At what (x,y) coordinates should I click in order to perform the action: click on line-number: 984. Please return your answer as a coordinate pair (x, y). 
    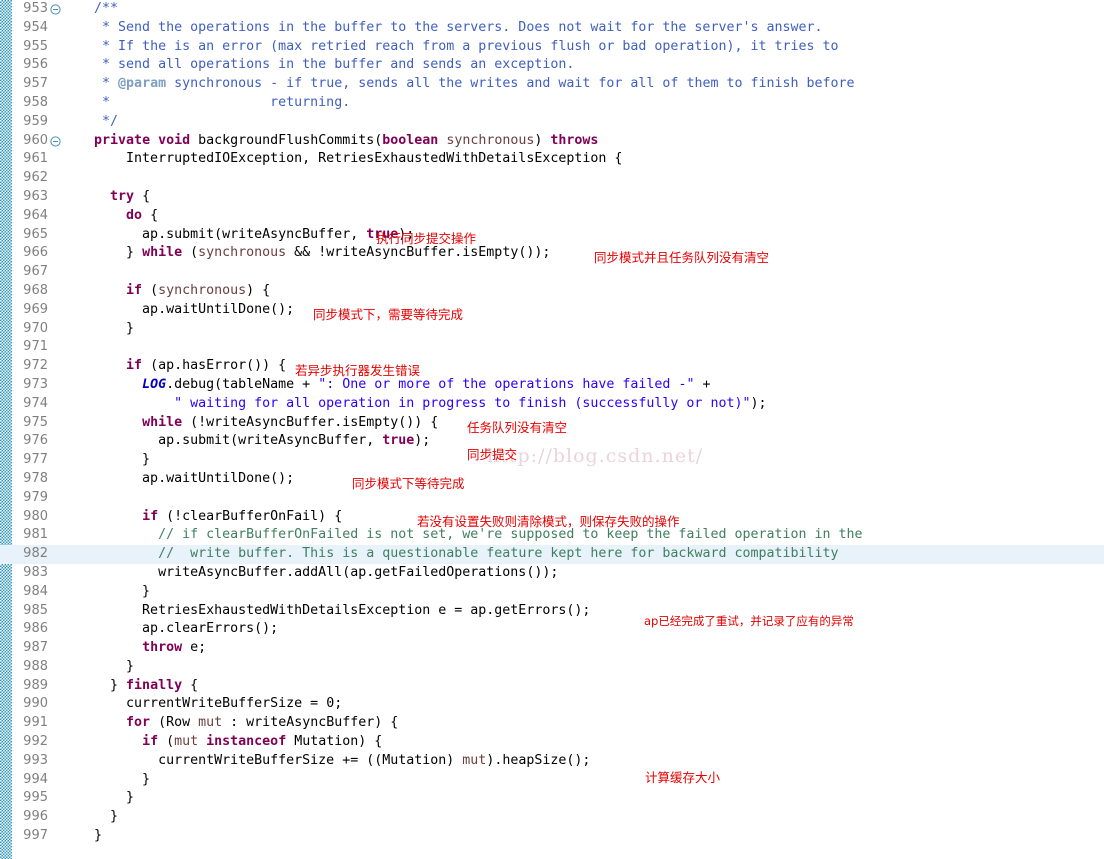
    Looking at the image, I should click on (35, 591).